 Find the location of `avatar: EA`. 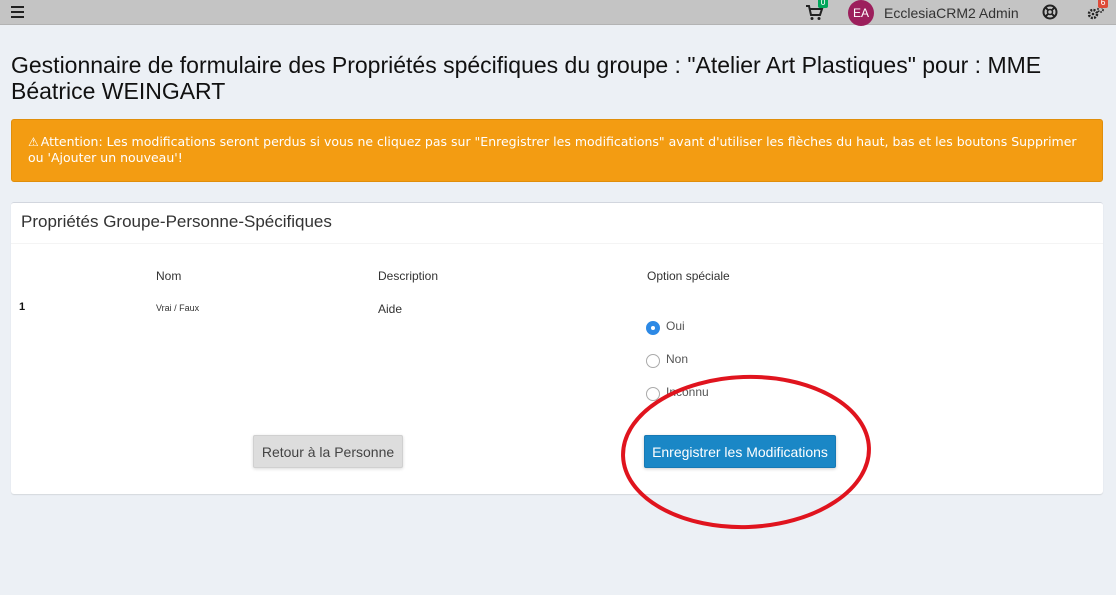

avatar: EA is located at coordinates (861, 13).